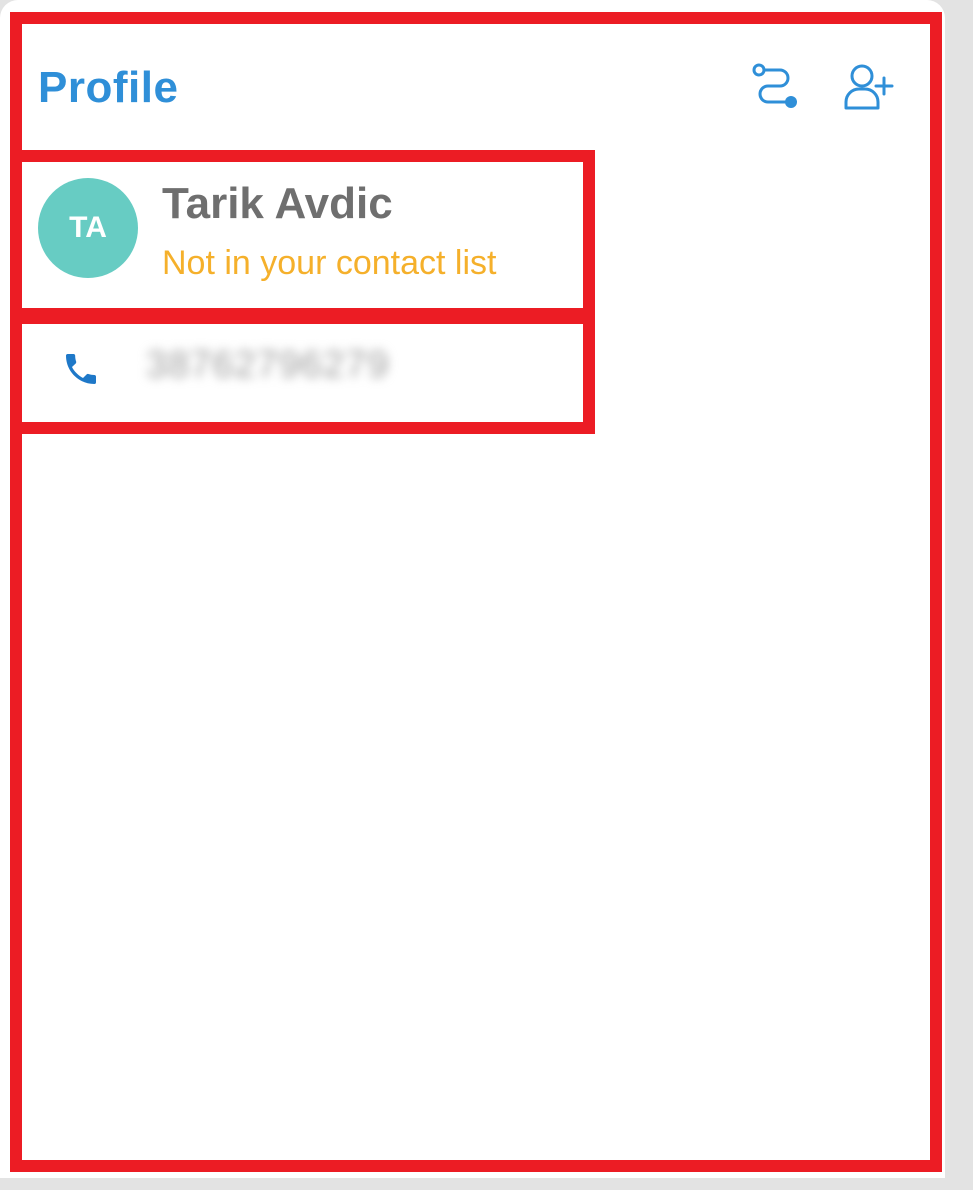 This screenshot has width=973, height=1190. Describe the element at coordinates (108, 87) in the screenshot. I see `page-title: Profile` at that location.